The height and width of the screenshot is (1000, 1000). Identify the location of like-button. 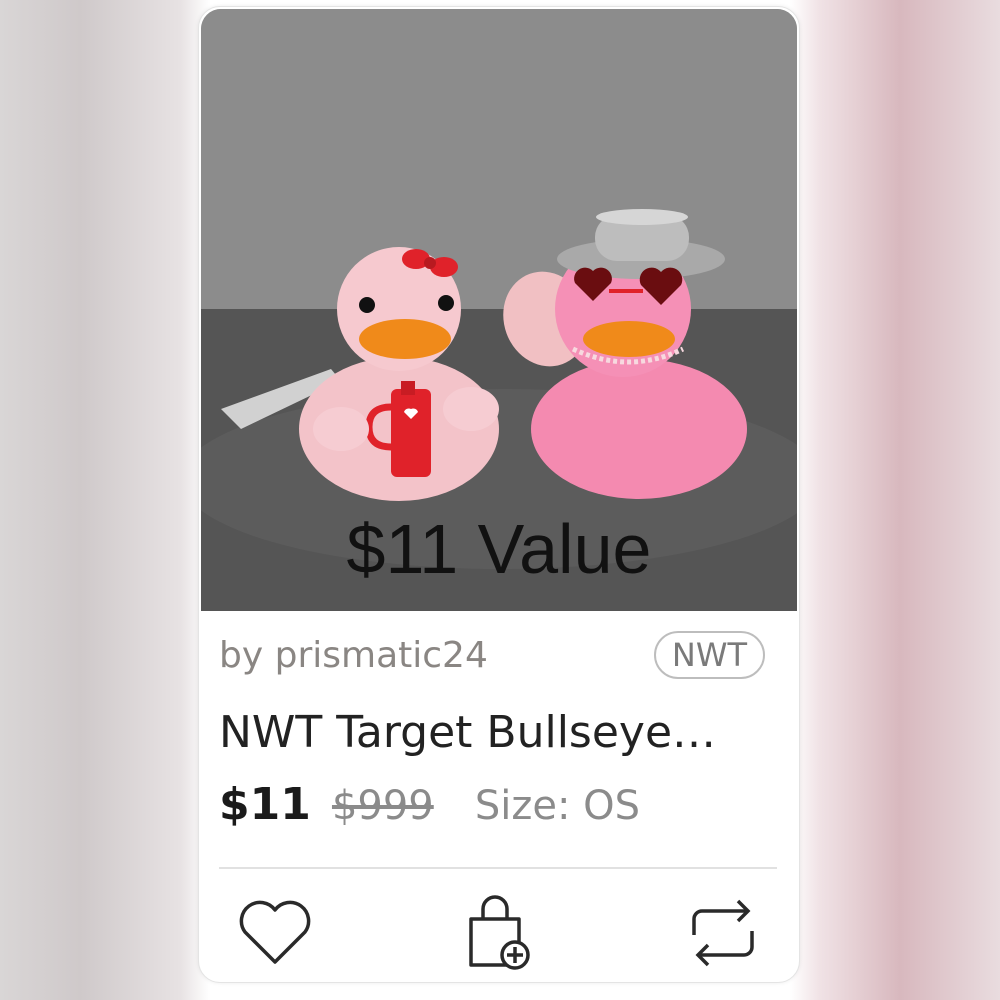
(275, 933).